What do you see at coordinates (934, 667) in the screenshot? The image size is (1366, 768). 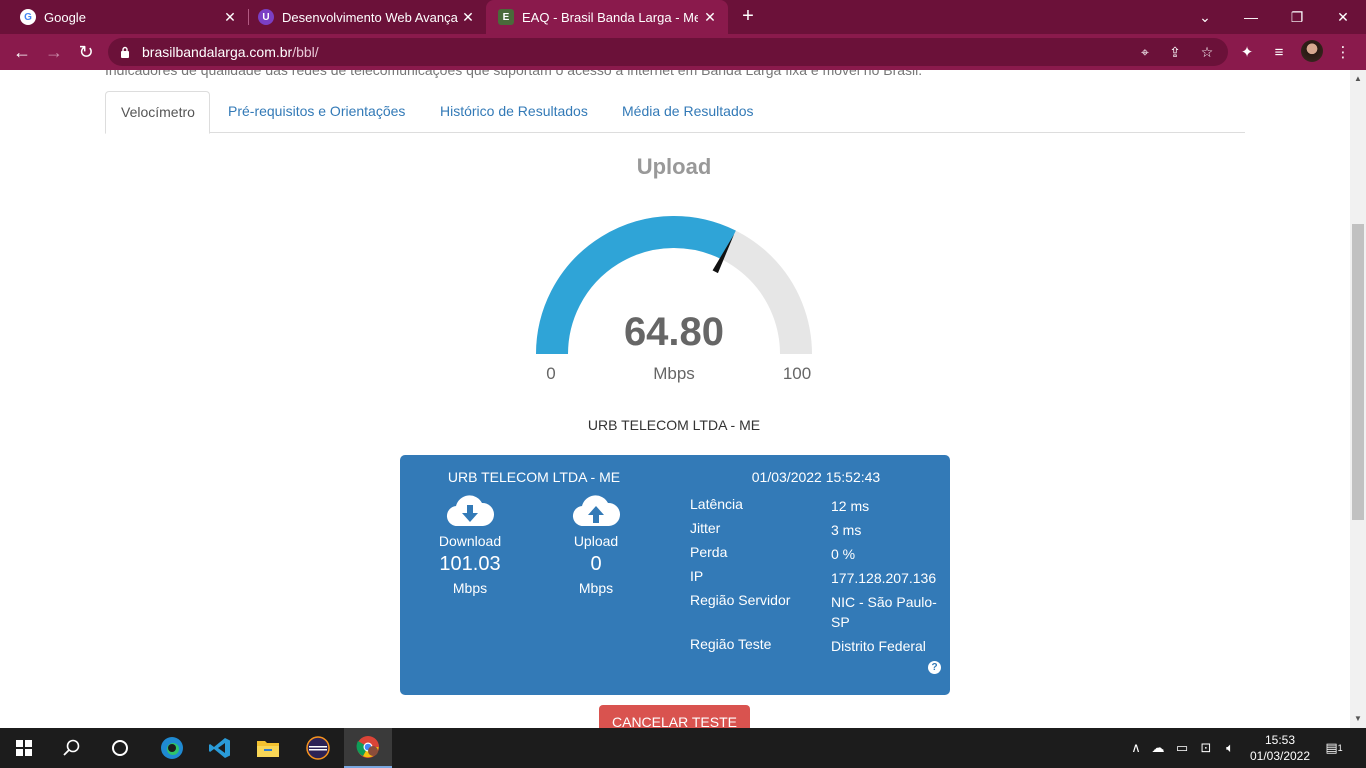 I see `help-icon: ?` at bounding box center [934, 667].